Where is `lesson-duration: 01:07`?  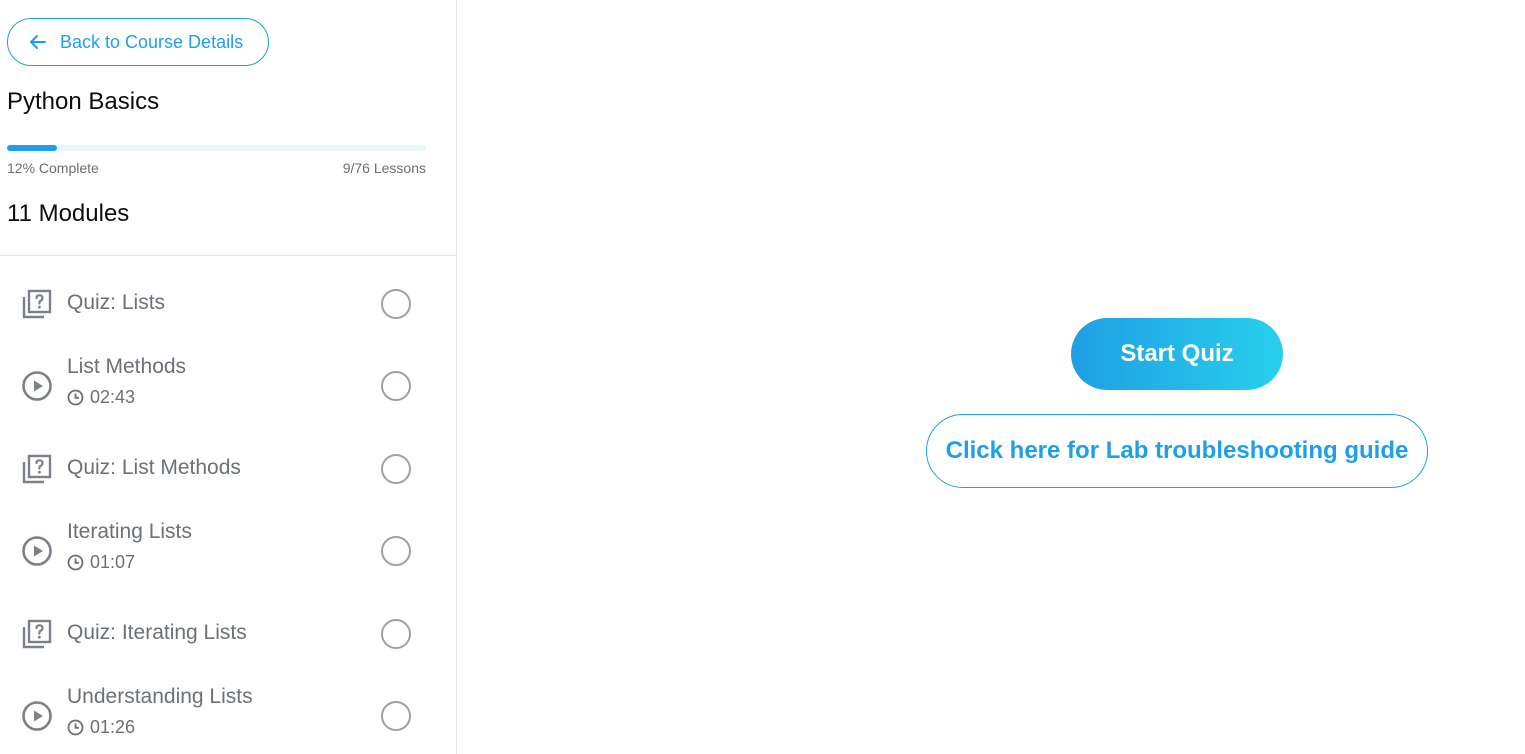
lesson-duration: 01:07 is located at coordinates (101, 562).